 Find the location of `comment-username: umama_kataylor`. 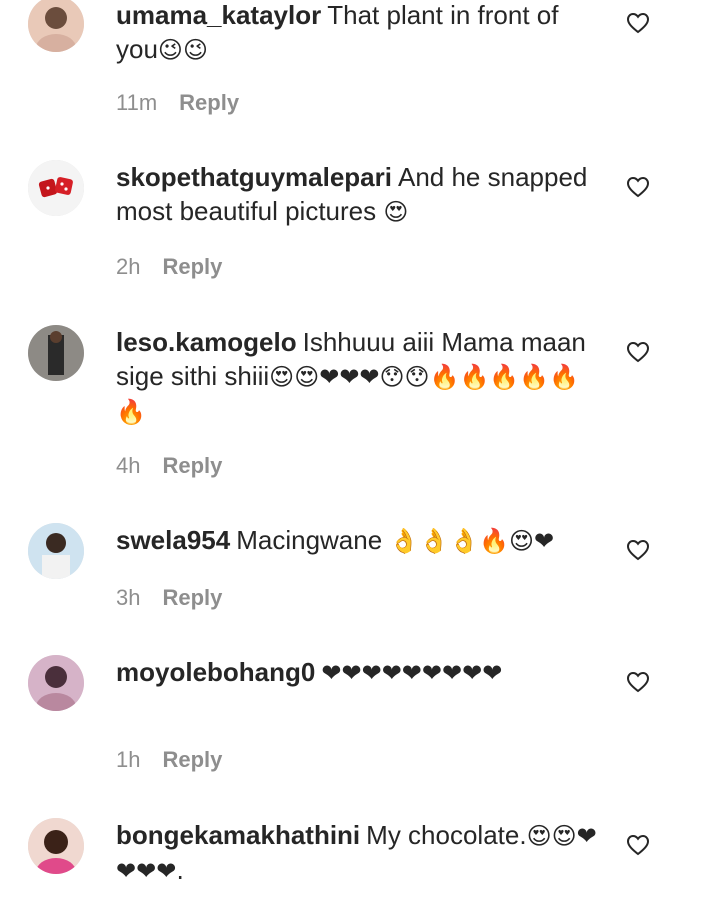

comment-username: umama_kataylor is located at coordinates (218, 15).